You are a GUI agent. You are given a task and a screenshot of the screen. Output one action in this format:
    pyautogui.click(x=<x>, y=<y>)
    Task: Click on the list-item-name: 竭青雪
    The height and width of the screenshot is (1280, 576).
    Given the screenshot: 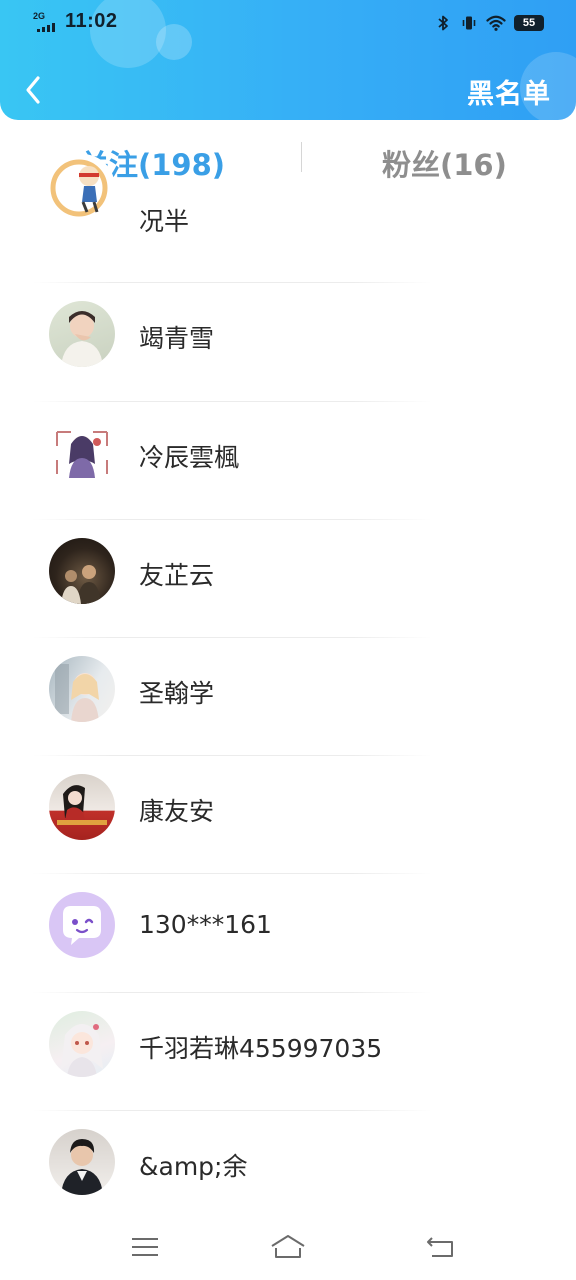 What is the action you would take?
    pyautogui.click(x=177, y=338)
    